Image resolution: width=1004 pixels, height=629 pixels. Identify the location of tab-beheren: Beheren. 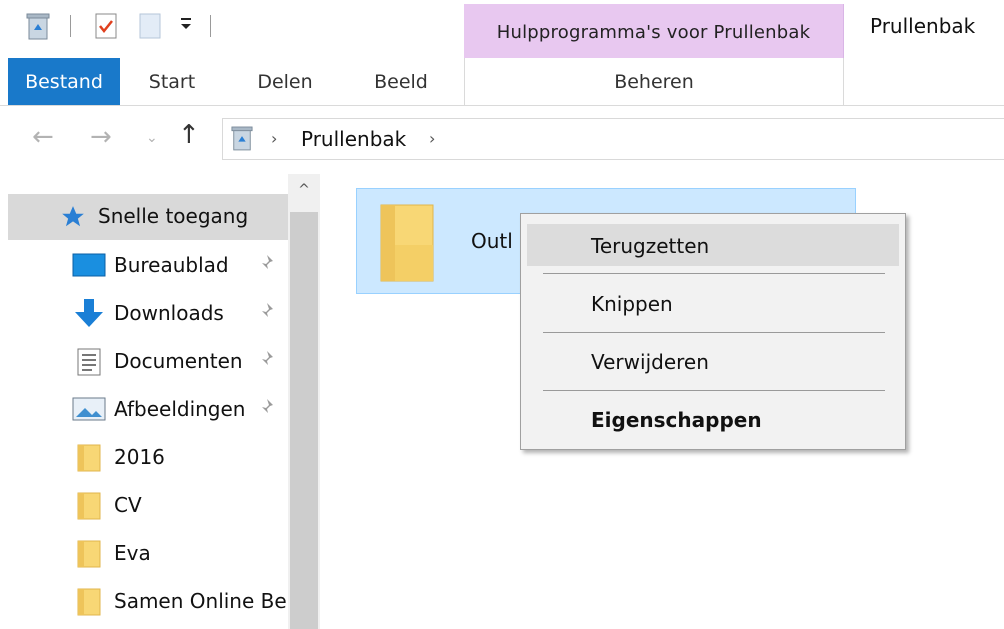
(654, 82).